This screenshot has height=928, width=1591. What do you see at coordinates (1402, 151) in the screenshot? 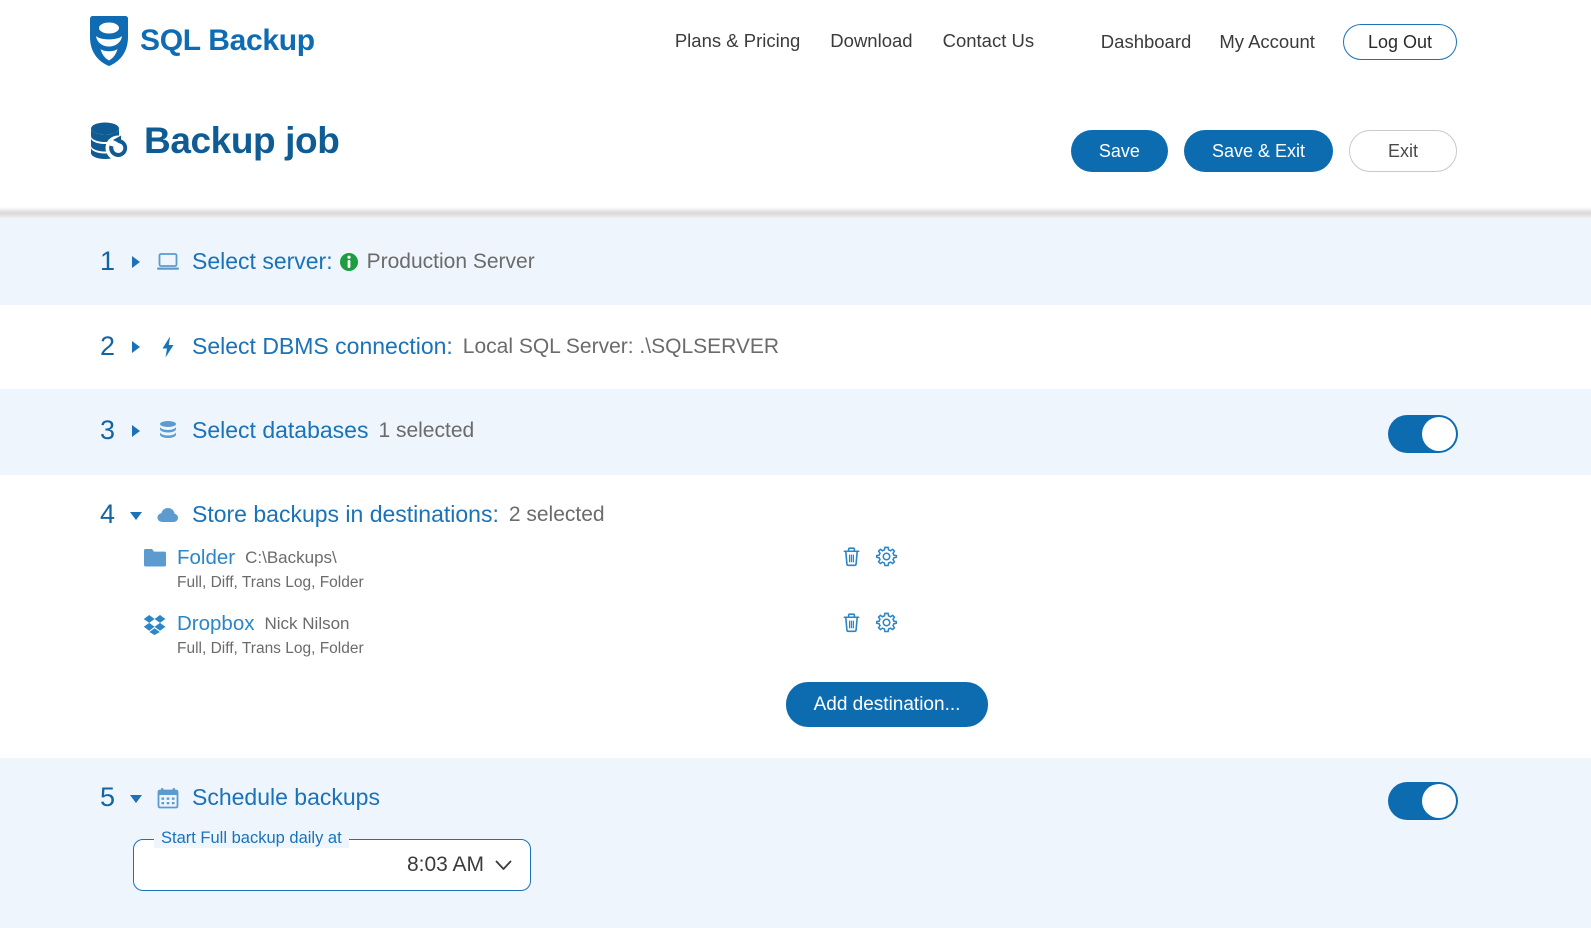
I see `exit-button: Exit` at bounding box center [1402, 151].